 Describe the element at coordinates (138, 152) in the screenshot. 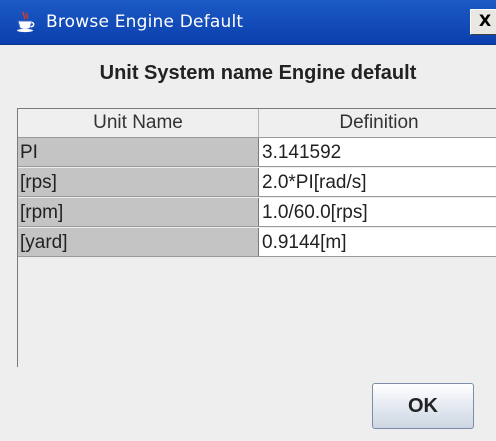

I see `unit-name-cell: PI` at that location.